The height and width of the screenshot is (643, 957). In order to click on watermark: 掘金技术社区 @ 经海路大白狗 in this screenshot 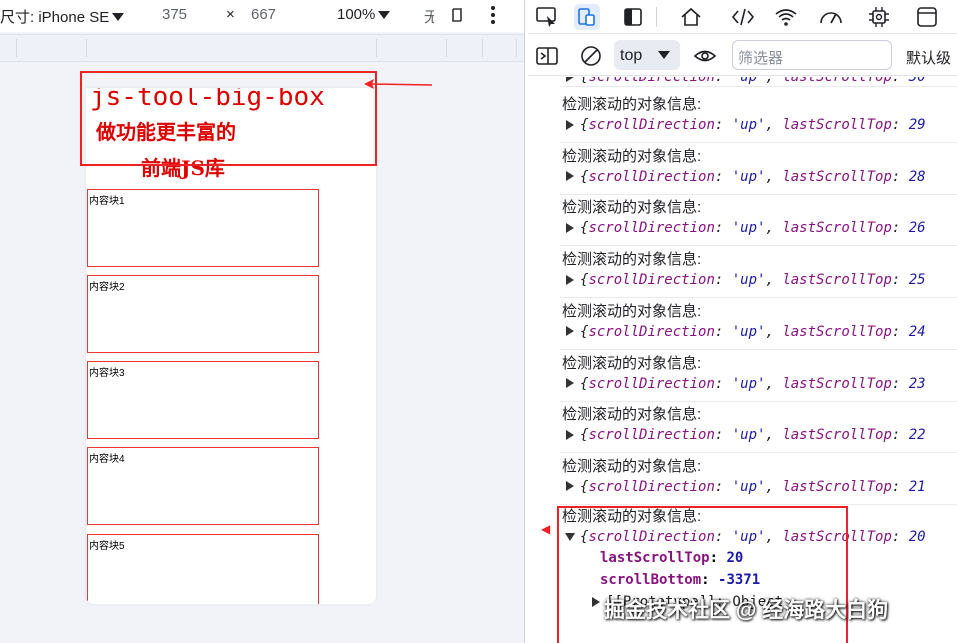, I will do `click(746, 610)`.